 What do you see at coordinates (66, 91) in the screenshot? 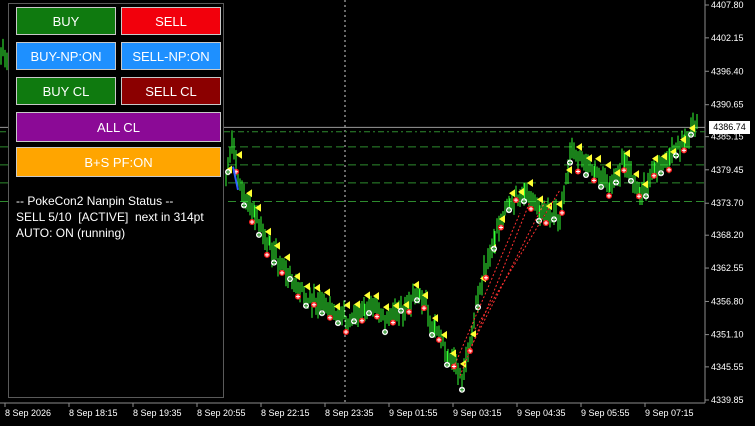
I see `buy-close-button: BUY CL` at bounding box center [66, 91].